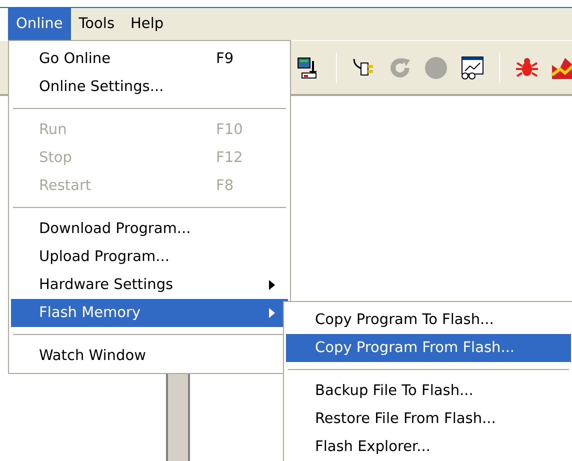 This screenshot has height=461, width=572. Describe the element at coordinates (147, 24) in the screenshot. I see `menu-bar-item: Help` at that location.